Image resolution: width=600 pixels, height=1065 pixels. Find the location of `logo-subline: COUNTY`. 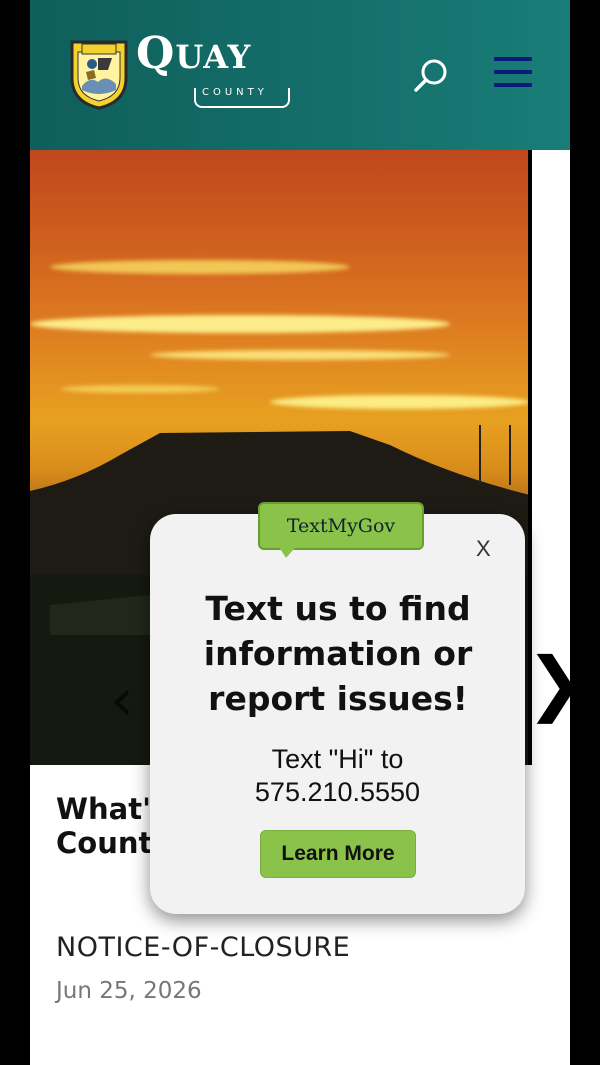

logo-subline: COUNTY is located at coordinates (242, 97).